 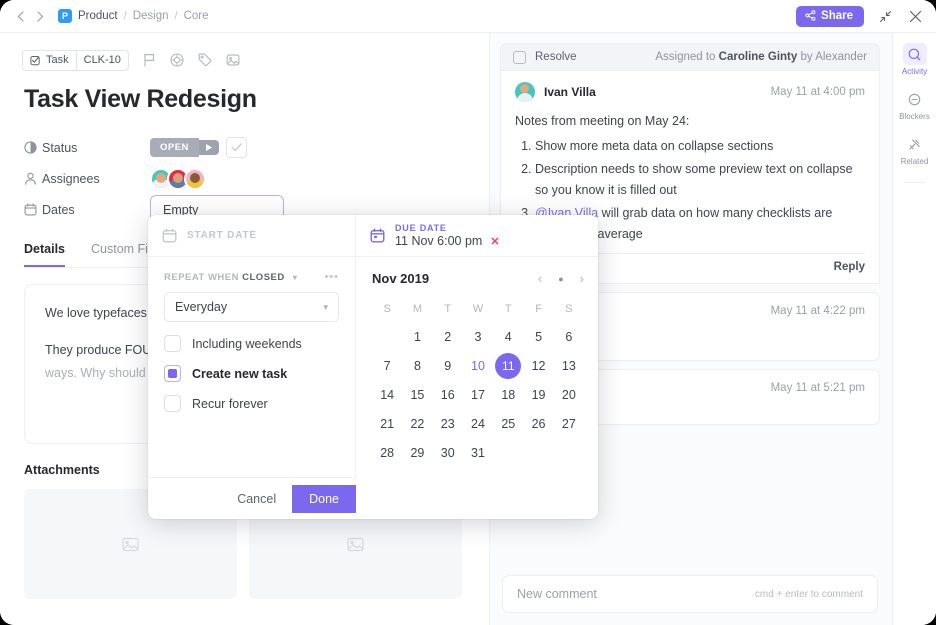 What do you see at coordinates (447, 241) in the screenshot?
I see `due-date-value-row: 11 Nov 6:00 pm ✕` at bounding box center [447, 241].